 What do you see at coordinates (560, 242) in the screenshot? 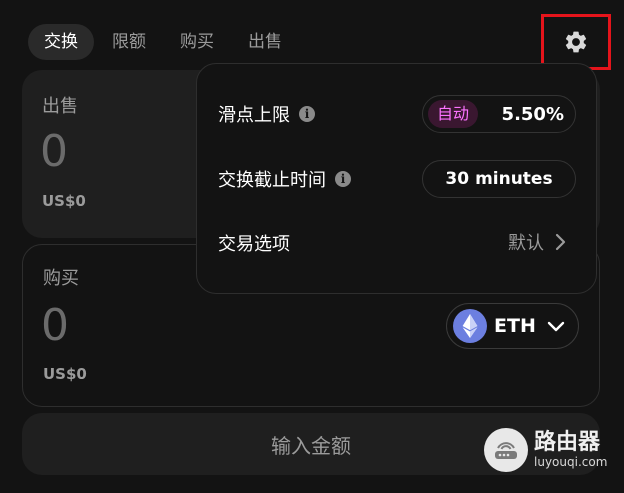
I see `chevron-right-icon` at bounding box center [560, 242].